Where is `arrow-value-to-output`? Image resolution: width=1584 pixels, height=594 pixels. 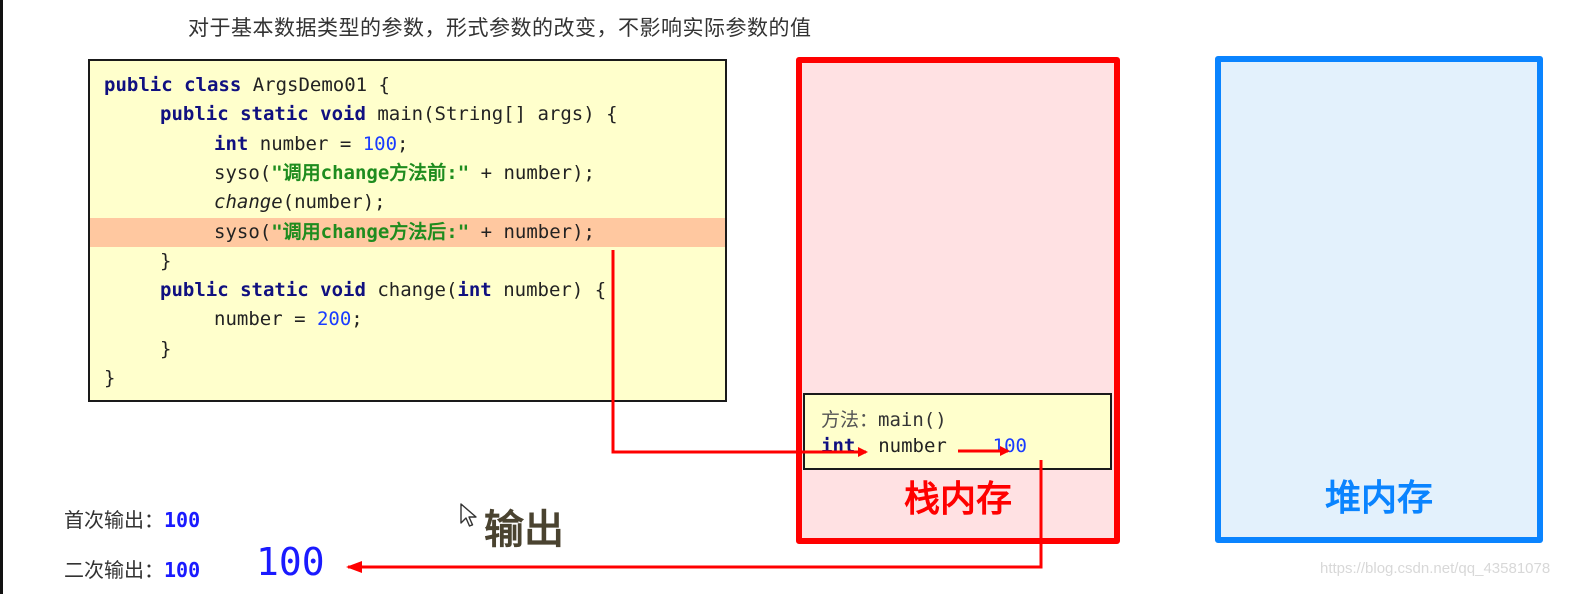
arrow-value-to-output is located at coordinates (694, 516).